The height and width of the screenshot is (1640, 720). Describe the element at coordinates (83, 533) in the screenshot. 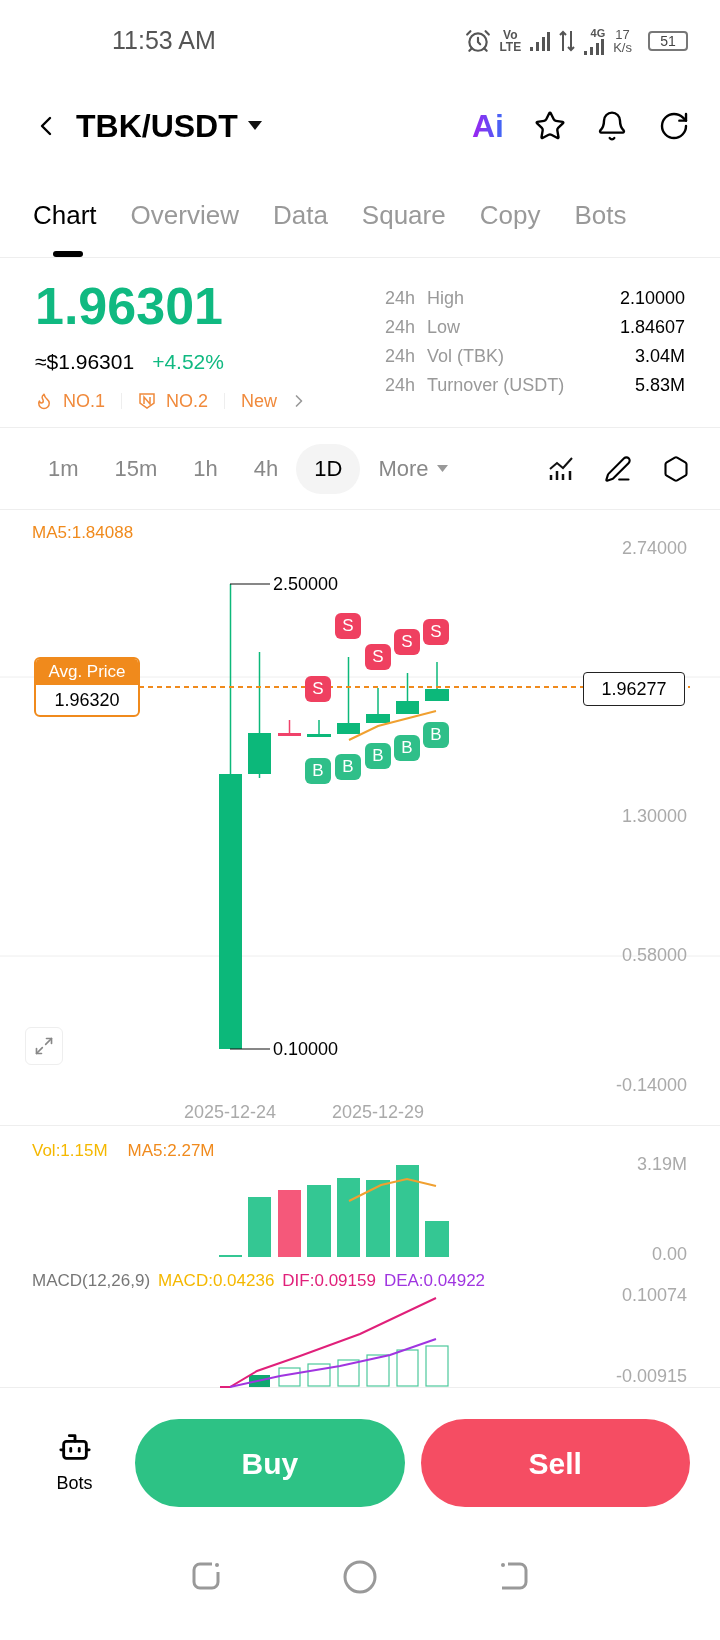

I see `ma-label: MA5:1.84088` at that location.